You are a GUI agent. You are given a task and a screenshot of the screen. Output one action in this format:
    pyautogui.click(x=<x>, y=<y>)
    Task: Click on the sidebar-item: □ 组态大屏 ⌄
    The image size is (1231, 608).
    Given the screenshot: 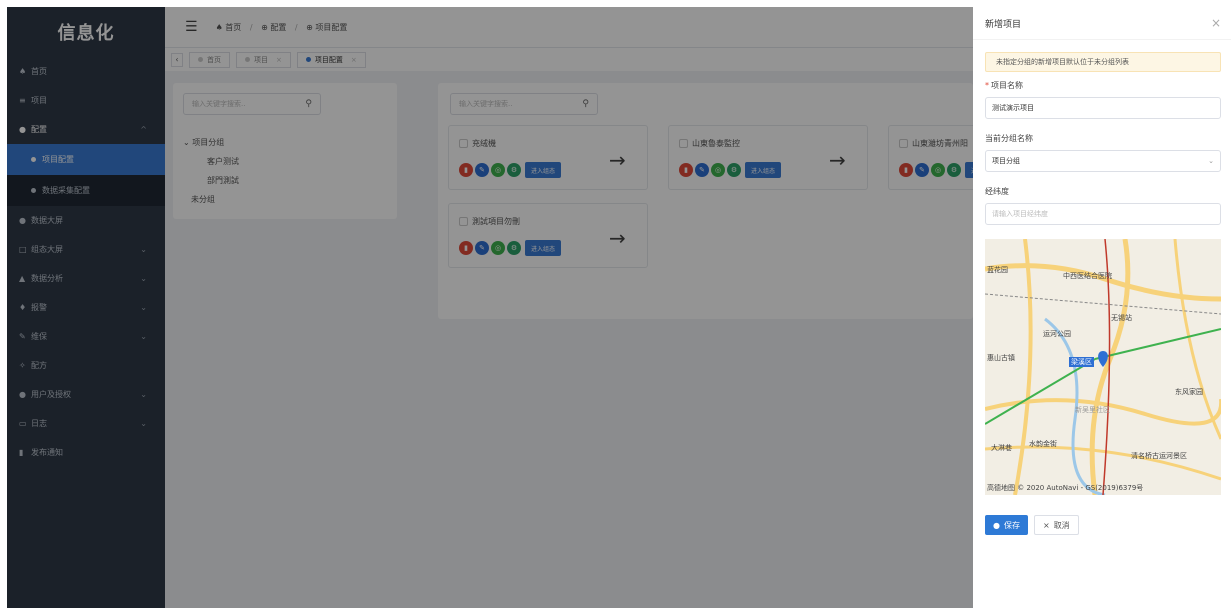 What is the action you would take?
    pyautogui.click(x=86, y=249)
    